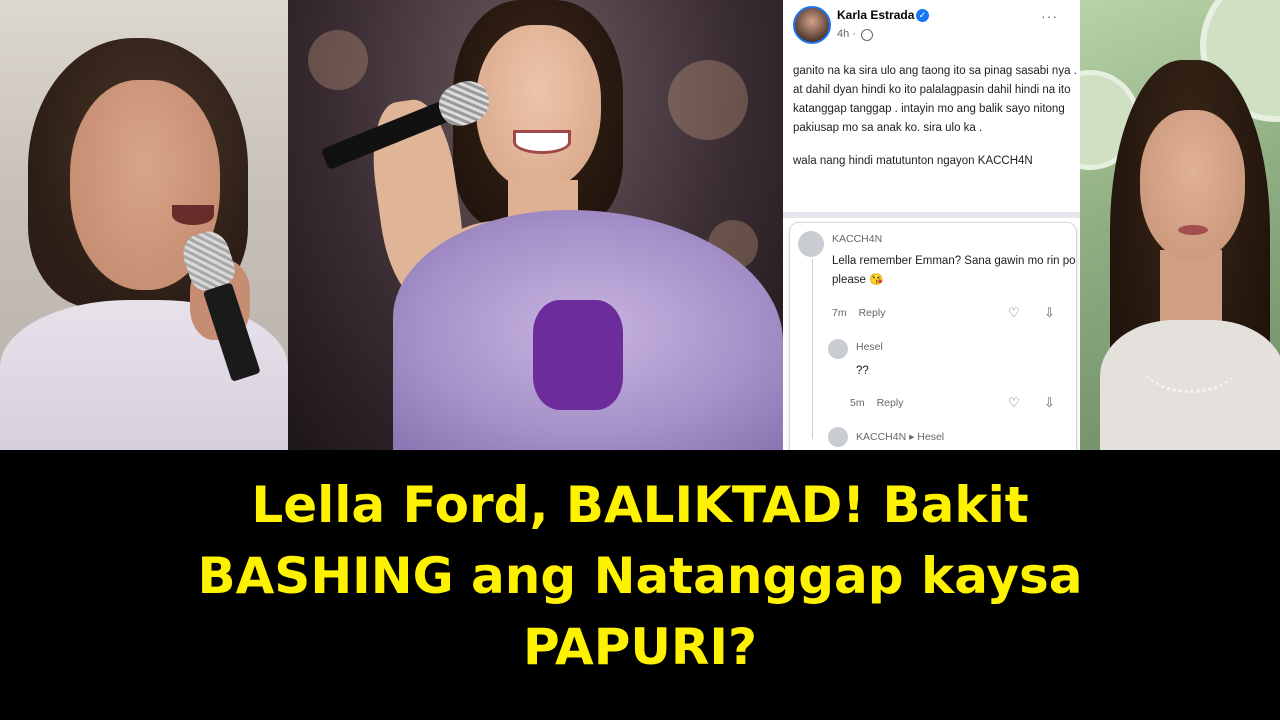 This screenshot has height=720, width=1280. I want to click on neck, so click(1191, 290).